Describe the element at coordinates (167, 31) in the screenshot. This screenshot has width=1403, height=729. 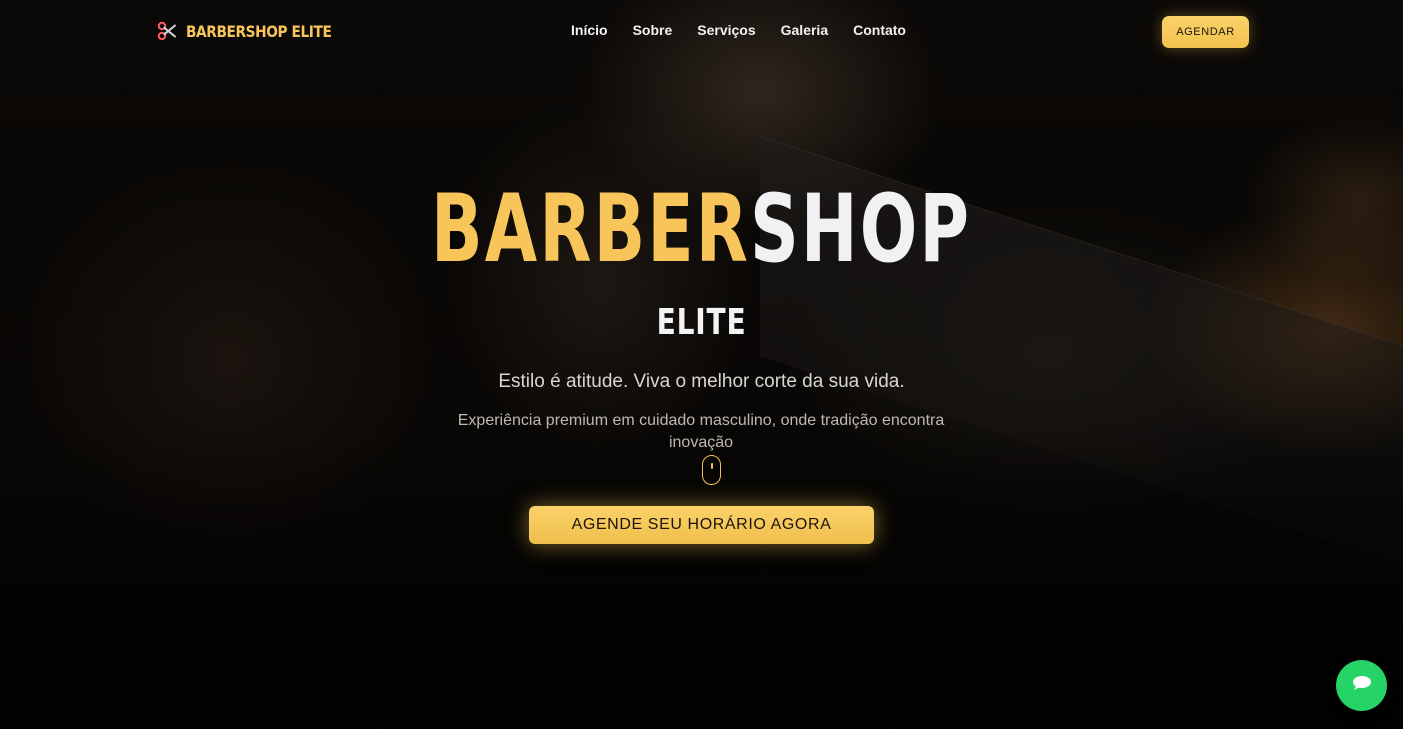
I see `scissors-icon` at that location.